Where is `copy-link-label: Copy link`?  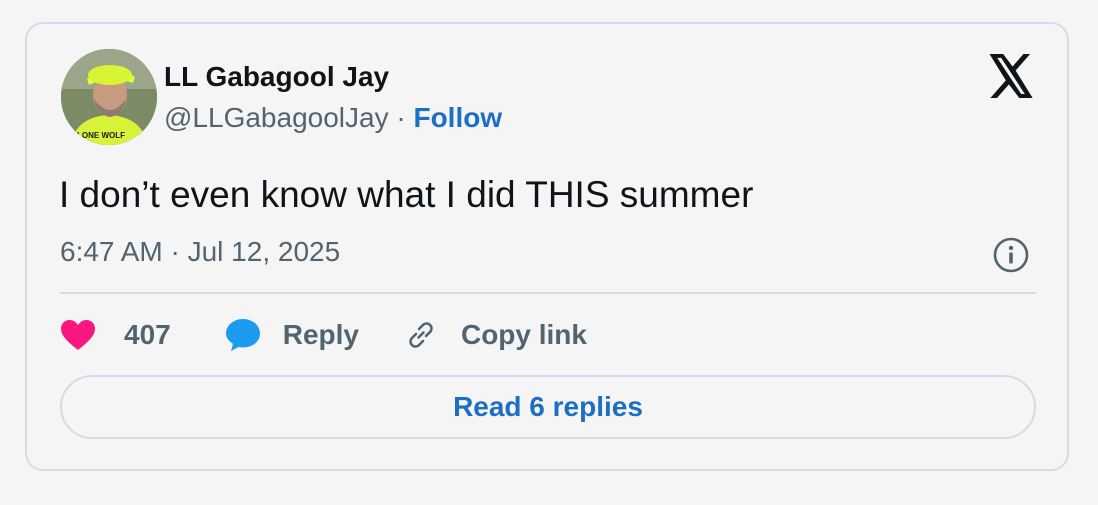 copy-link-label: Copy link is located at coordinates (523, 334).